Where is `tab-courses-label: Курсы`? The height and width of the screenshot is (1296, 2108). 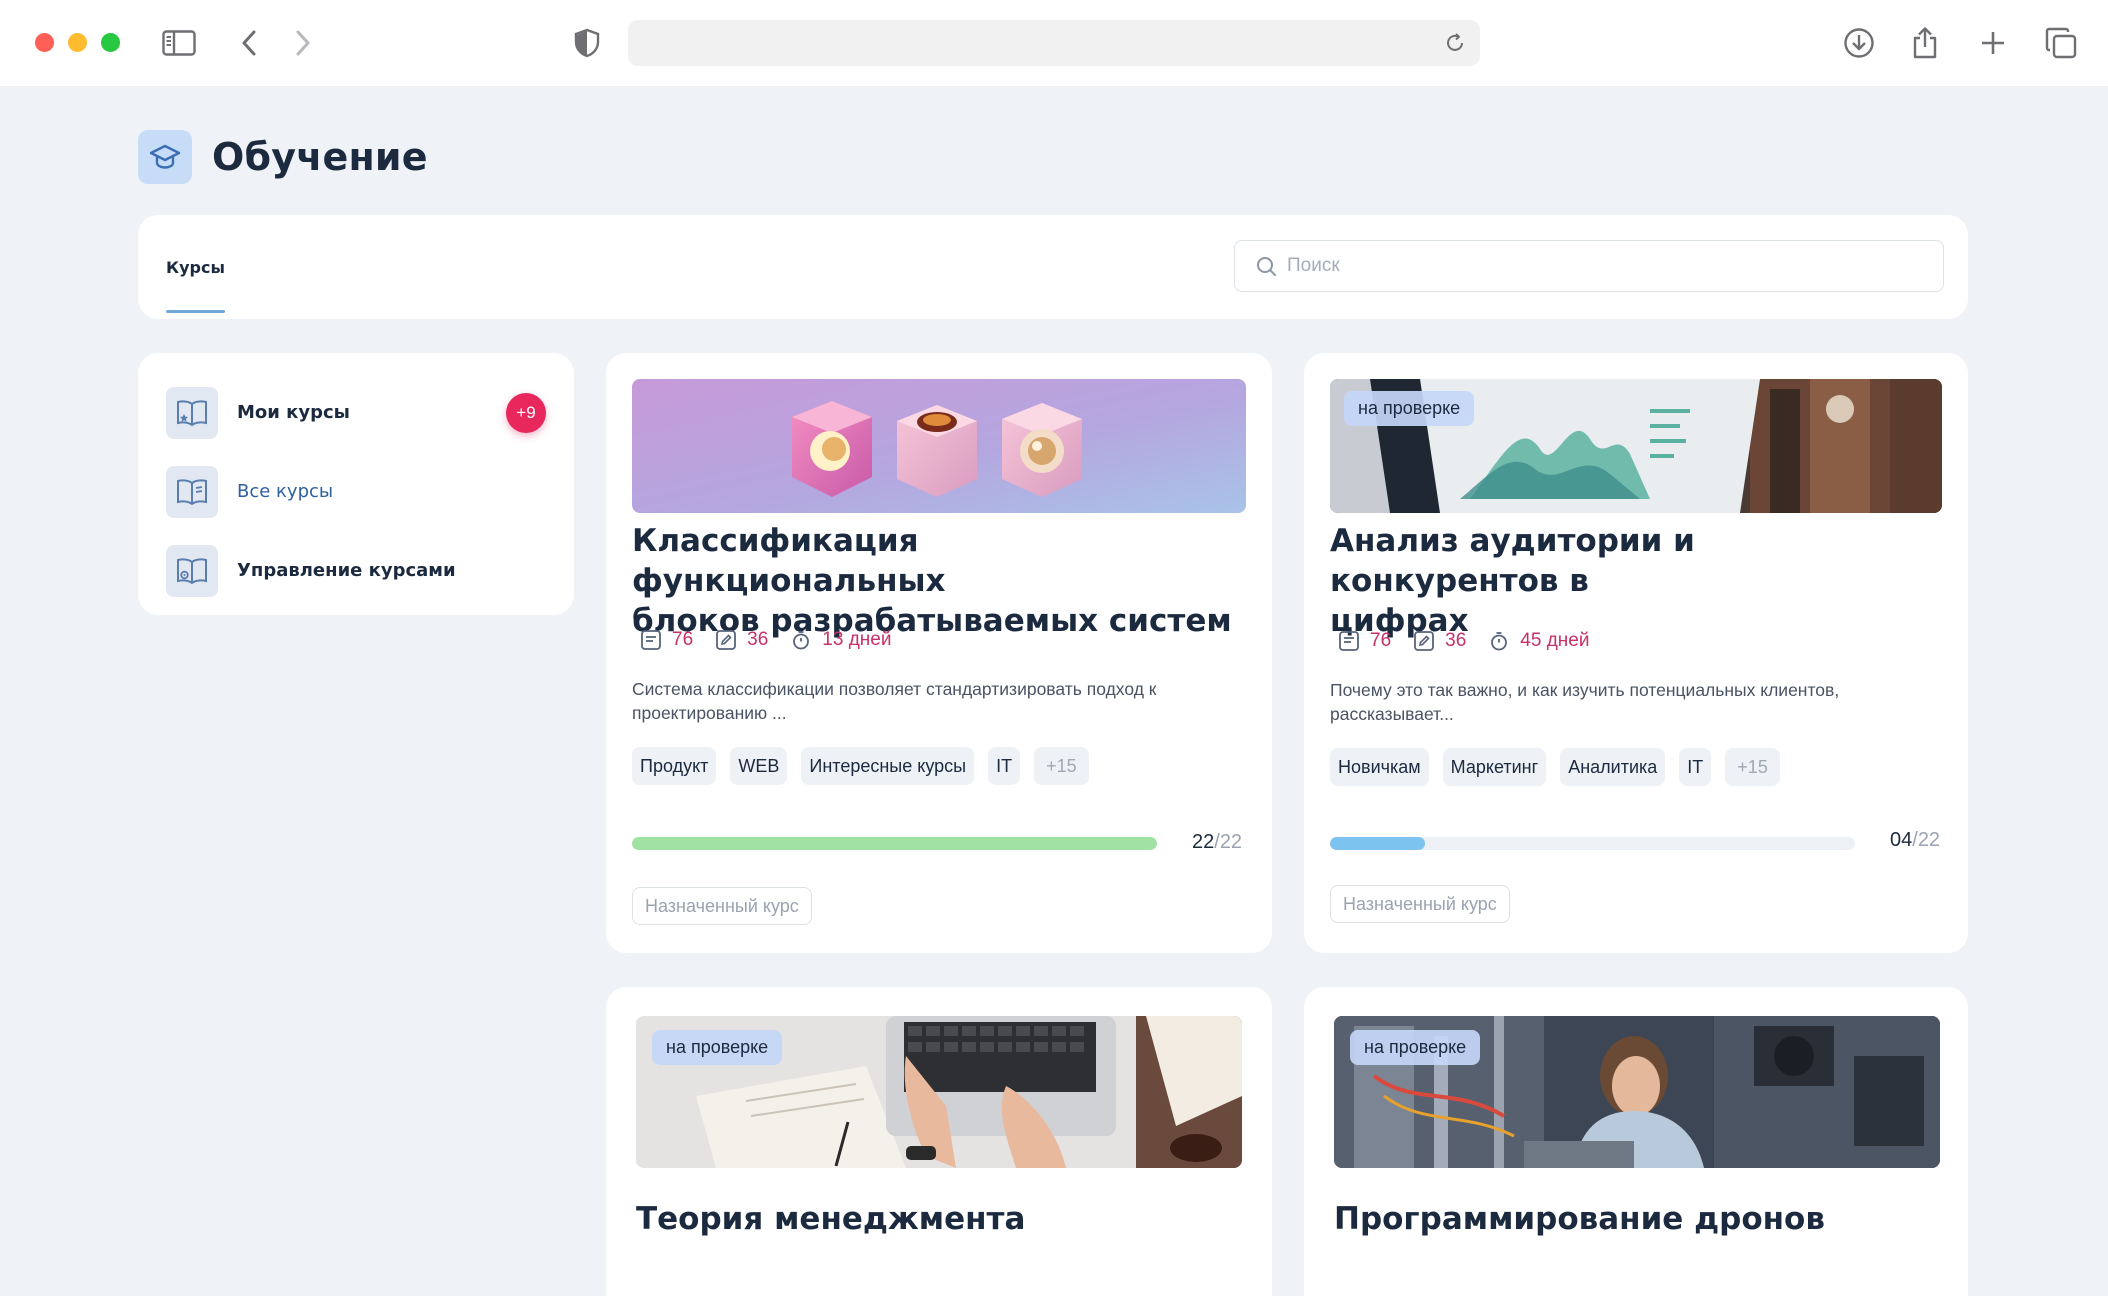 tab-courses-label: Курсы is located at coordinates (195, 267).